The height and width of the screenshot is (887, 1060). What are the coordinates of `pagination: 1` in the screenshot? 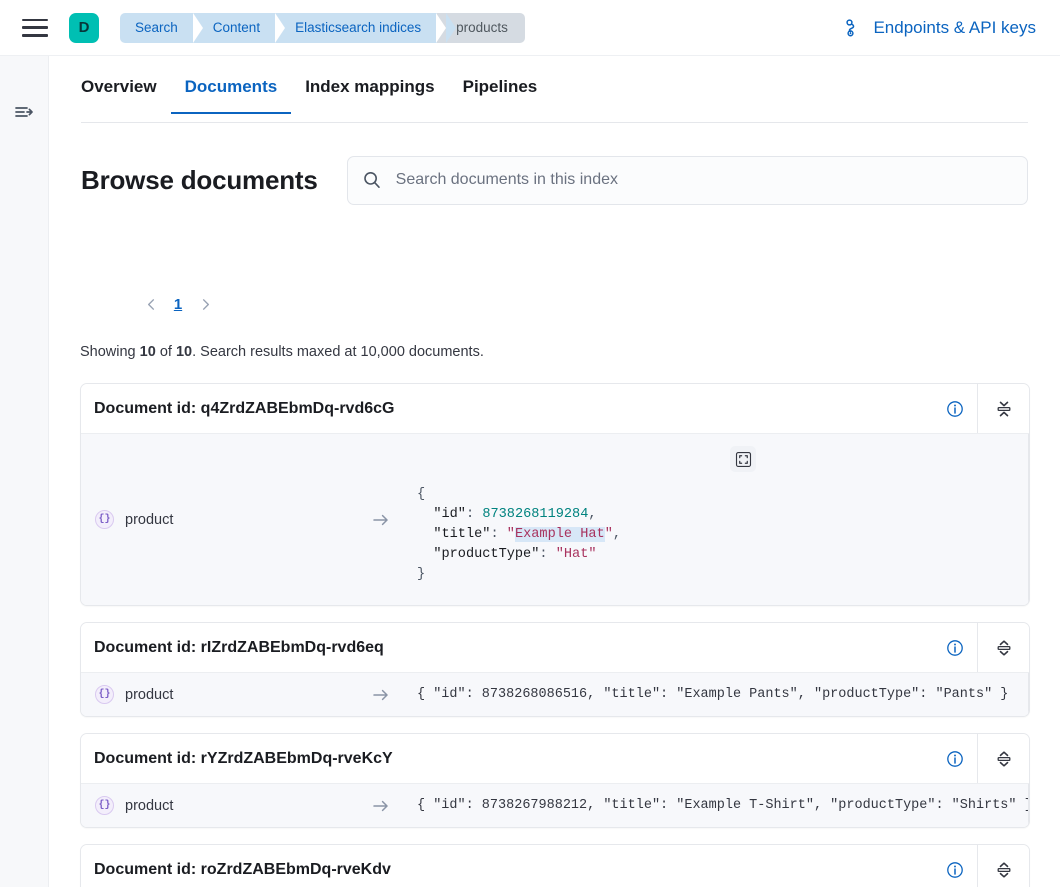 It's located at (178, 304).